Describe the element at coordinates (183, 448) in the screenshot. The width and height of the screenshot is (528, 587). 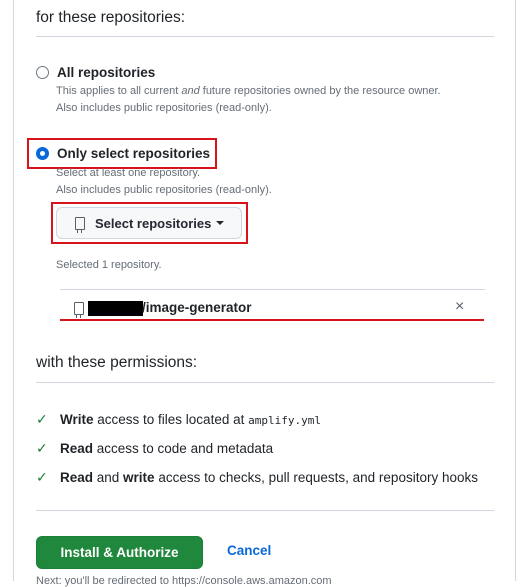
I see `permission-segment: access to code and metadata` at that location.